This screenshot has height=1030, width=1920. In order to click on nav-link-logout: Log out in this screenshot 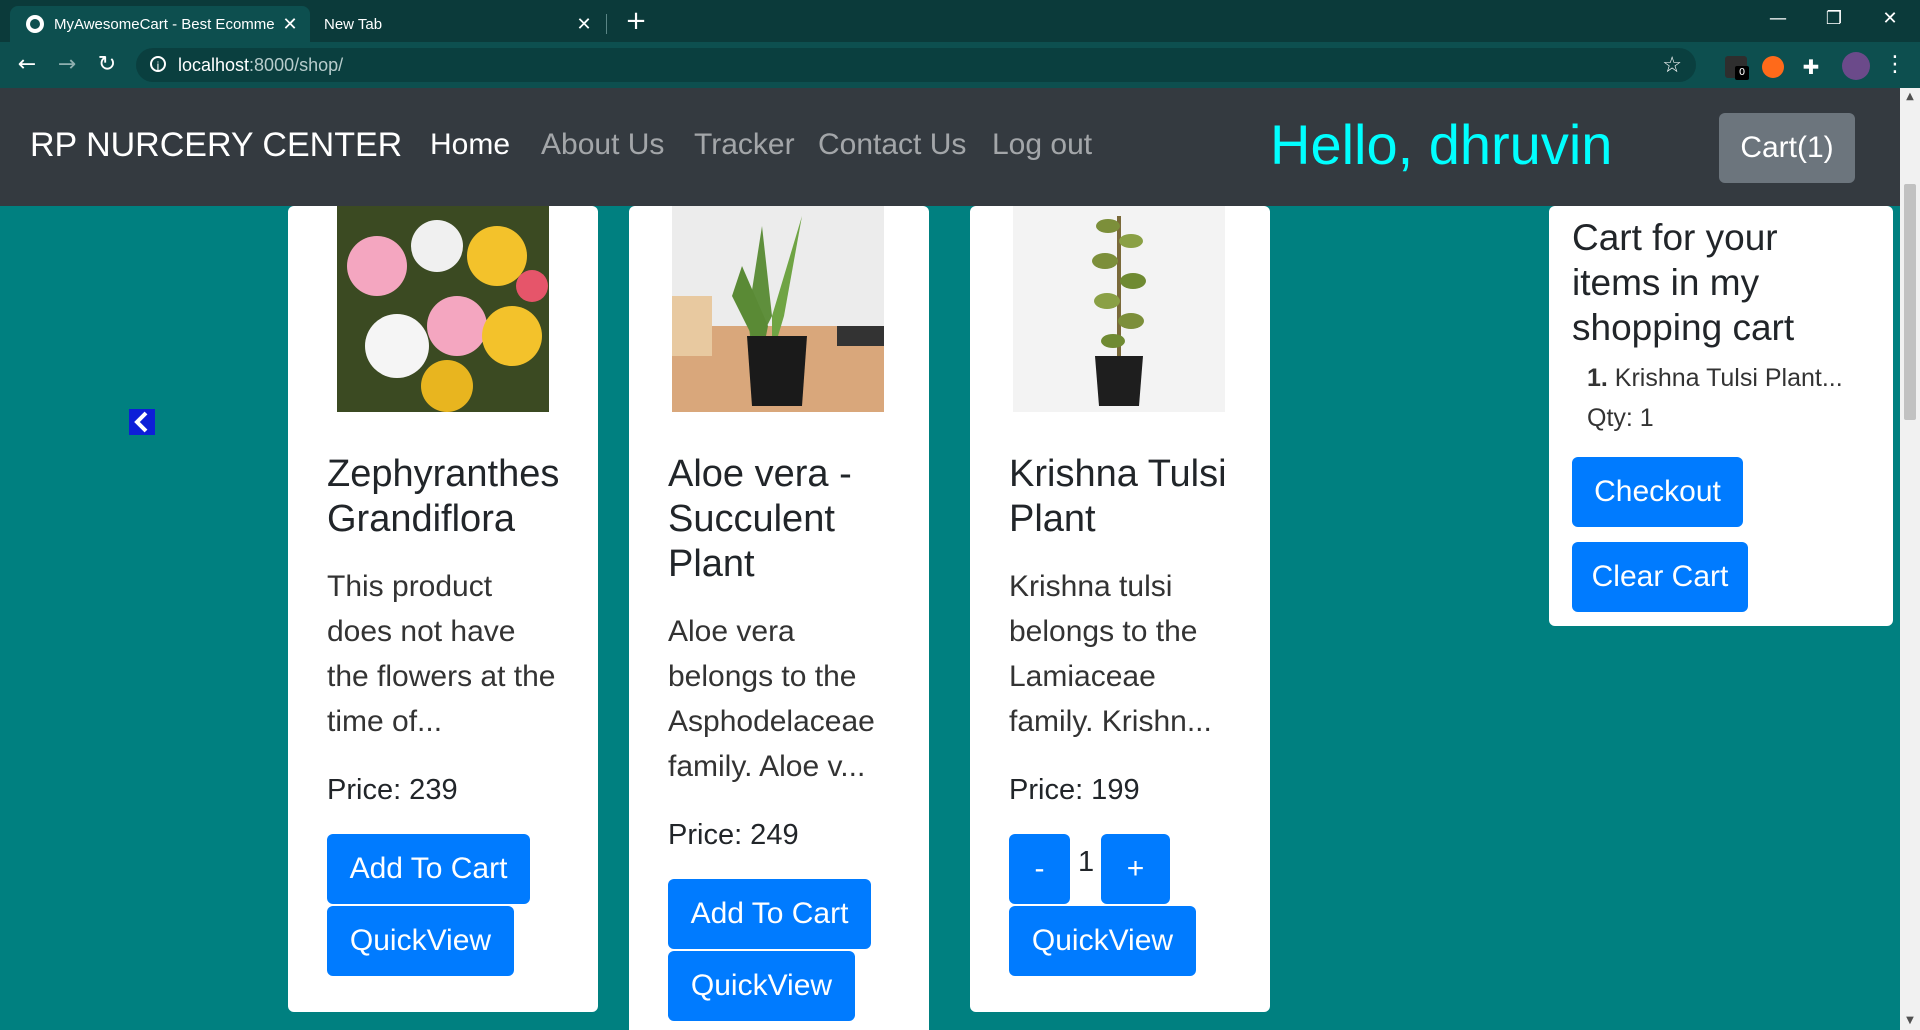, I will do `click(1042, 145)`.